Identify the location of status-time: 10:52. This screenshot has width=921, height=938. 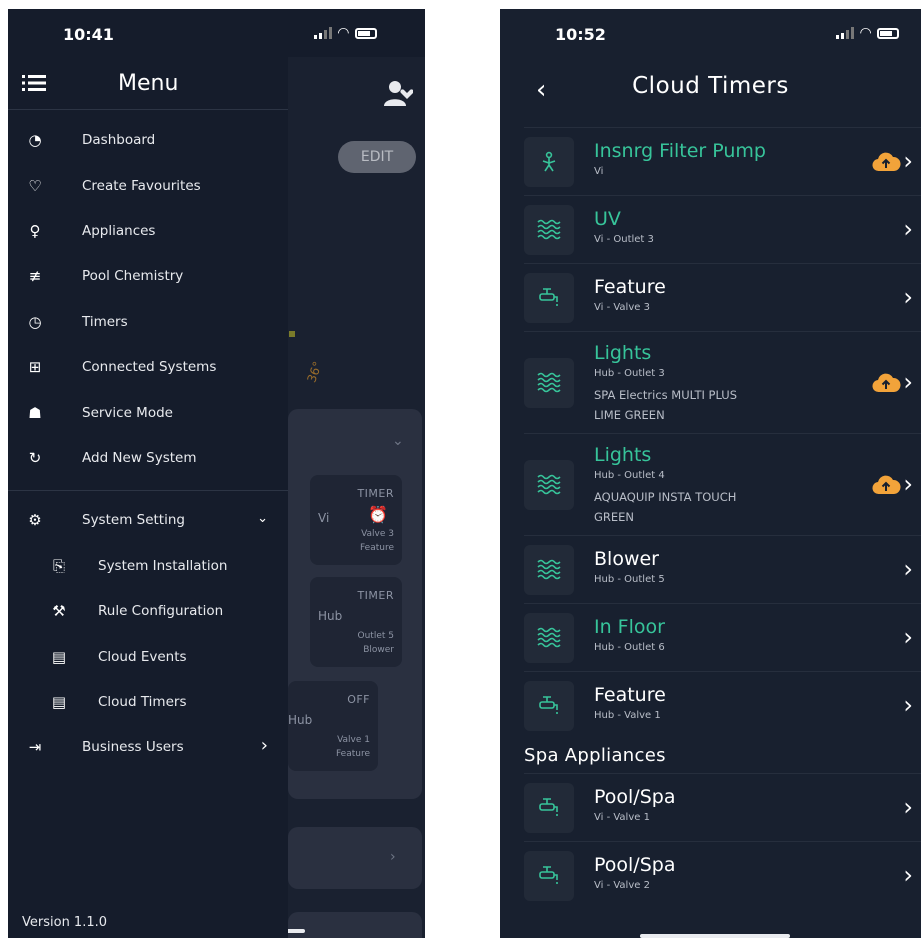
(580, 34).